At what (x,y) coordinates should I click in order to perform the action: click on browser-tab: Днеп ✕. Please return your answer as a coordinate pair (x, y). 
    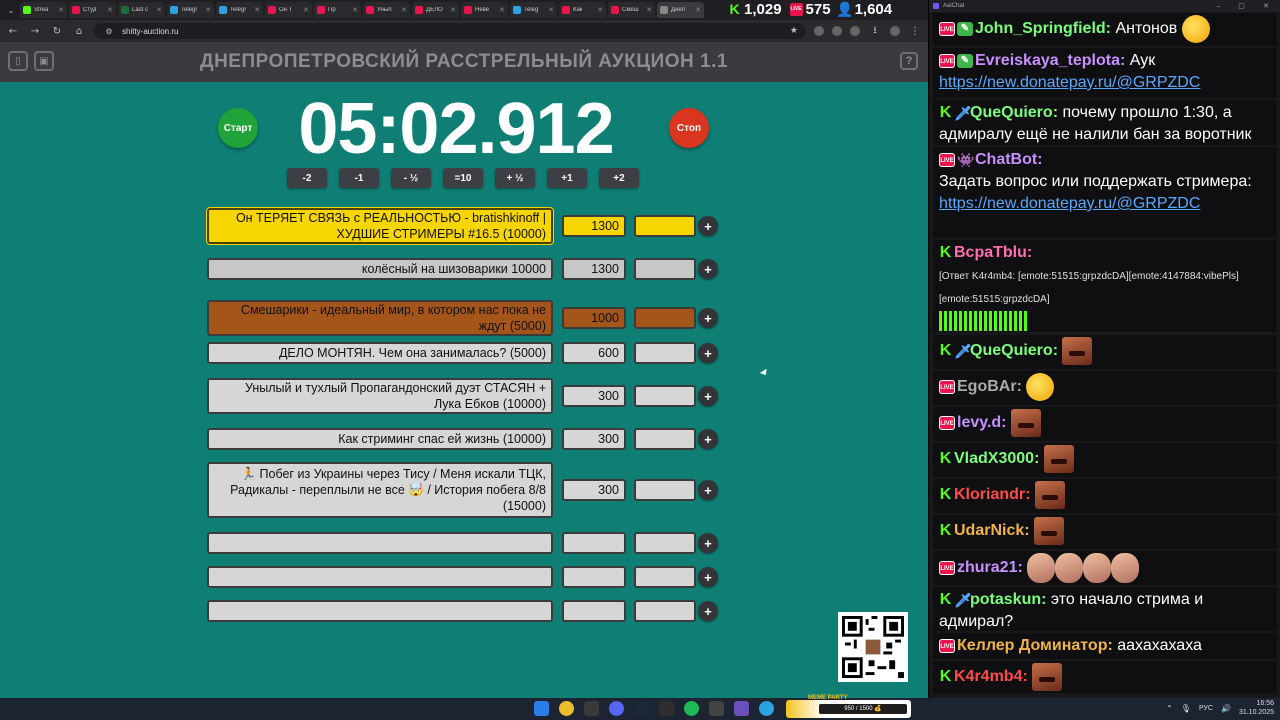
    Looking at the image, I should click on (680, 10).